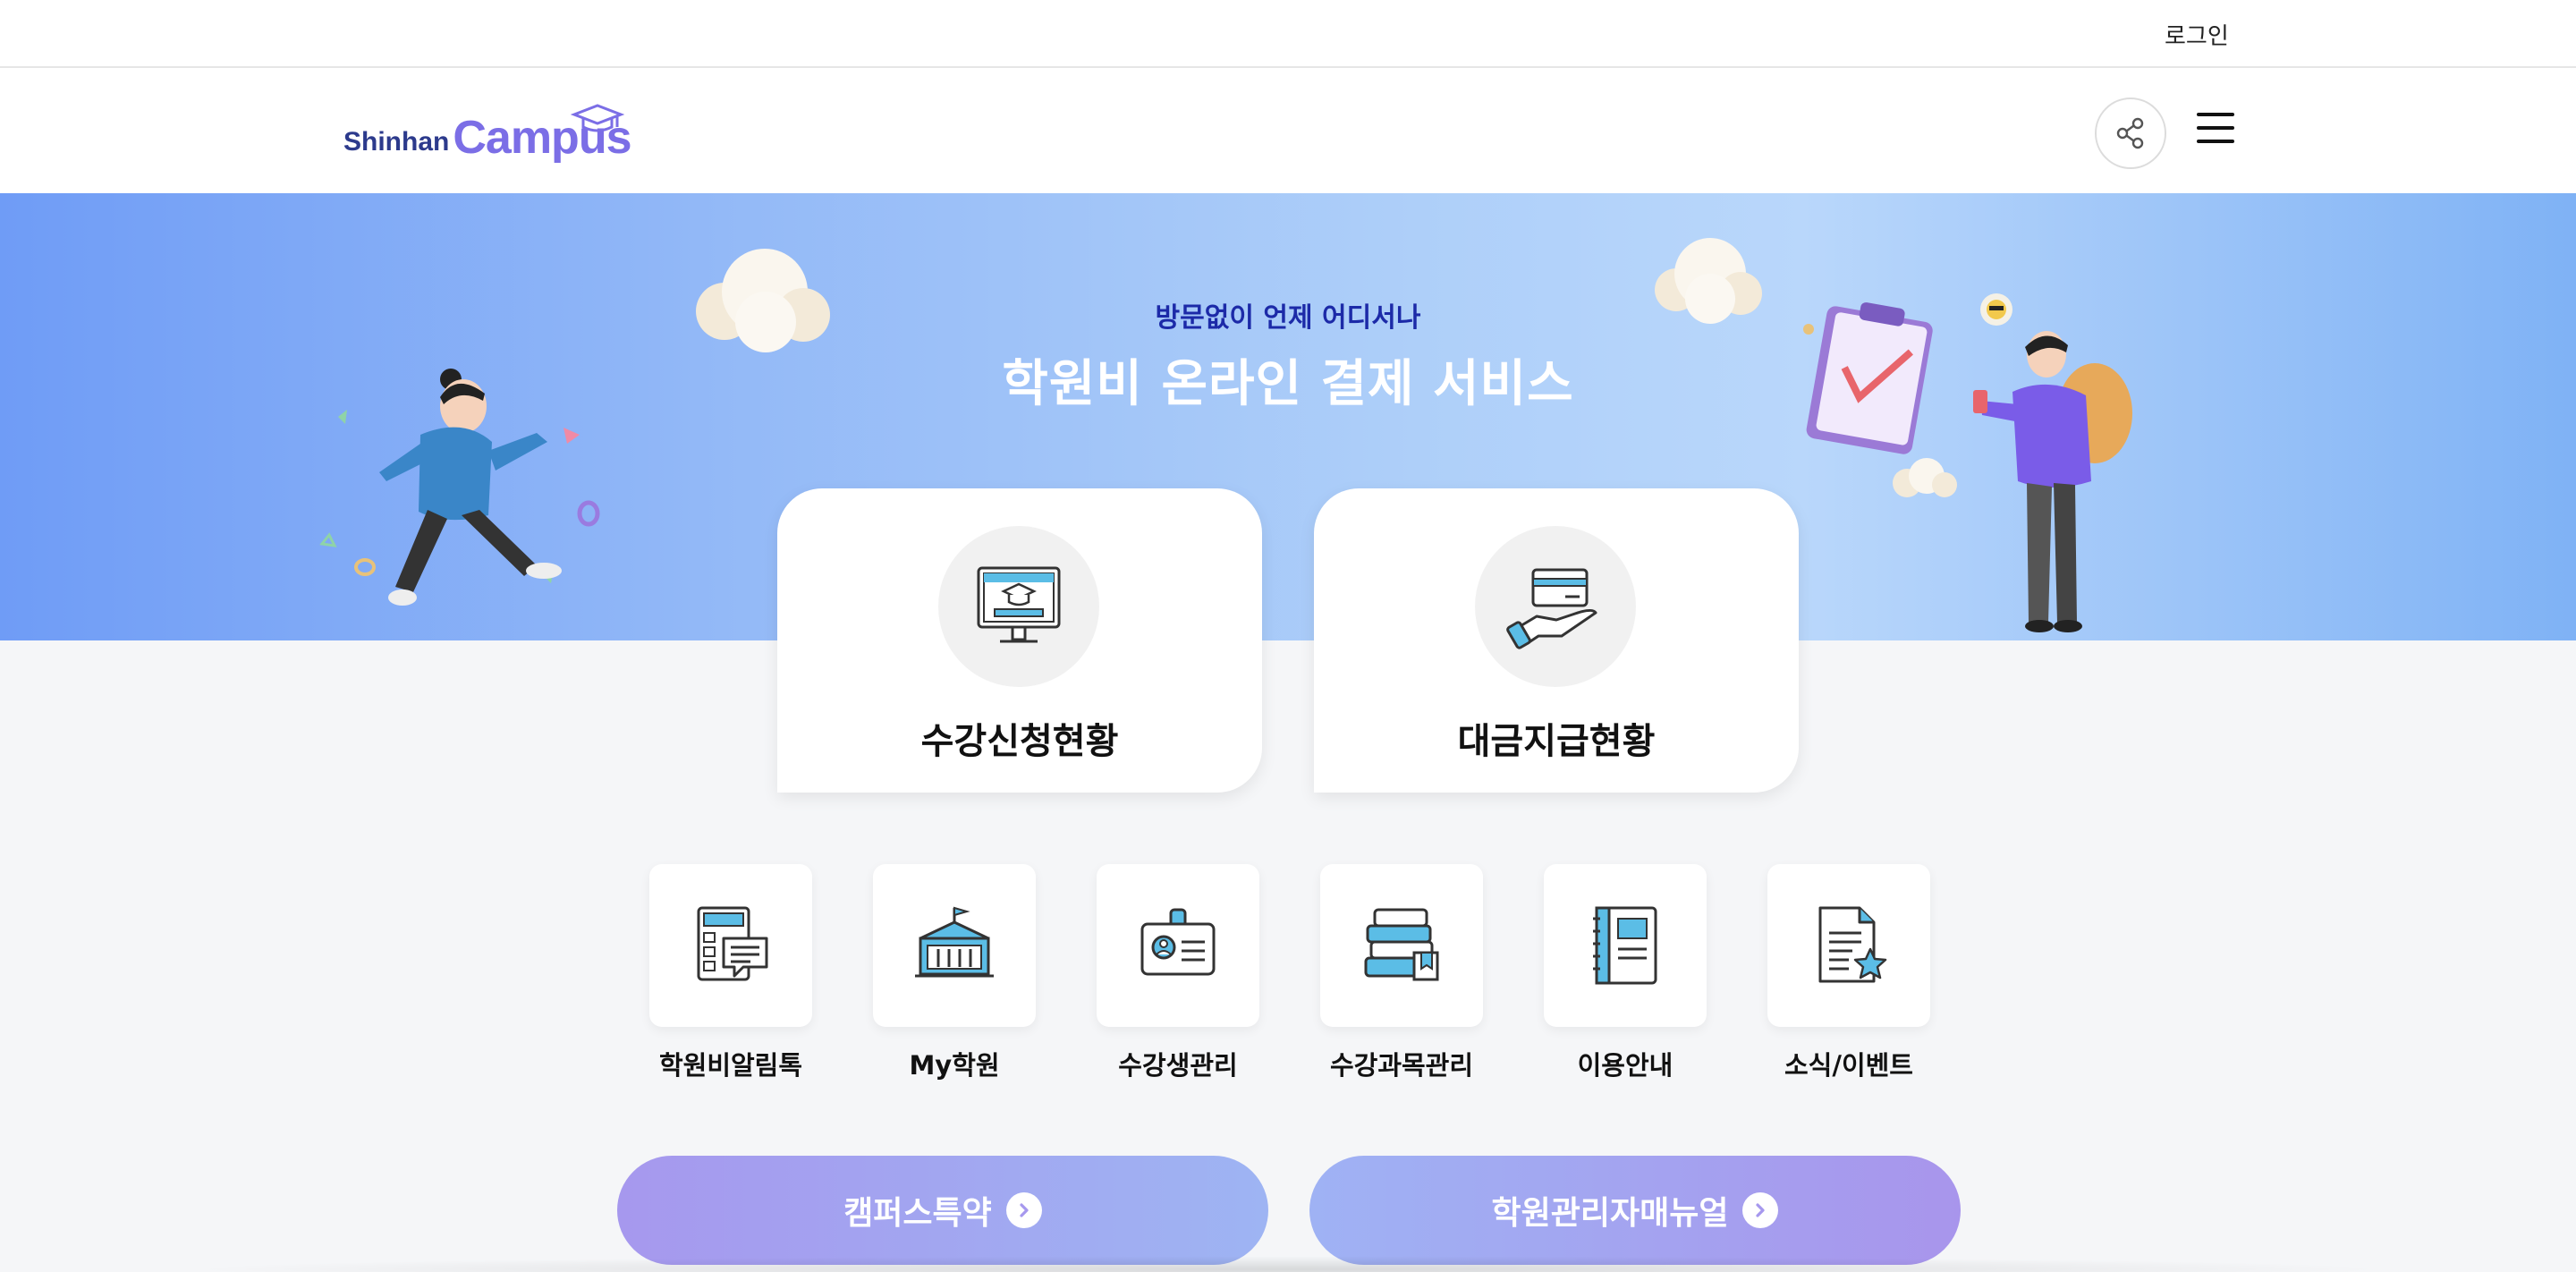 The width and height of the screenshot is (2576, 1272). Describe the element at coordinates (1019, 741) in the screenshot. I see `course-registration-label: 수강신청현황` at that location.